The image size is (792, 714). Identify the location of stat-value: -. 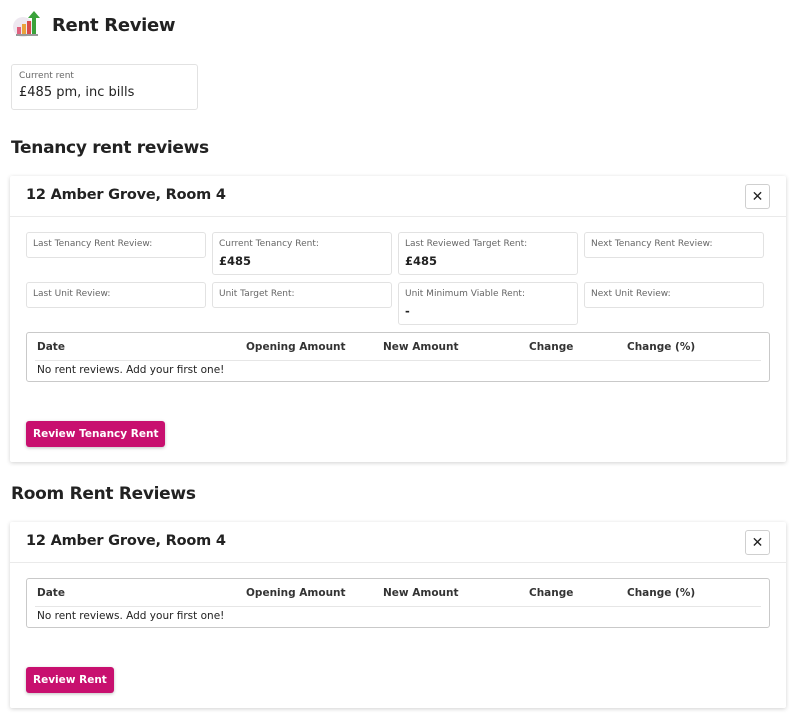
(407, 311).